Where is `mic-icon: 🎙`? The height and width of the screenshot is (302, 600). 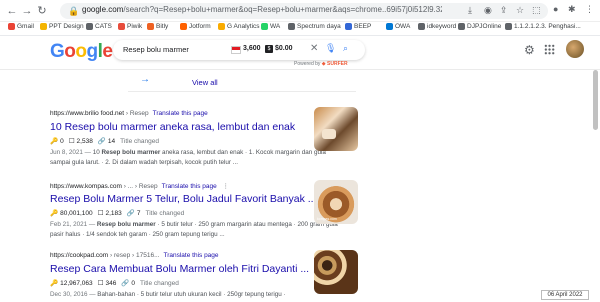
mic-icon: 🎙 is located at coordinates (330, 48).